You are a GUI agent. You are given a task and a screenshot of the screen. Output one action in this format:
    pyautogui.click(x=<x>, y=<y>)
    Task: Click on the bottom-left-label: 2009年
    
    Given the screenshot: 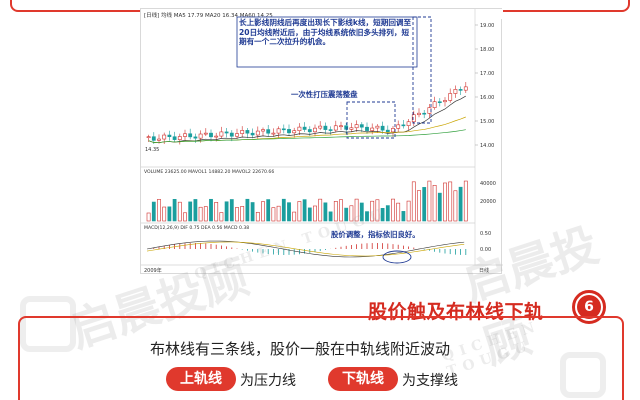 What is the action you would take?
    pyautogui.click(x=153, y=270)
    